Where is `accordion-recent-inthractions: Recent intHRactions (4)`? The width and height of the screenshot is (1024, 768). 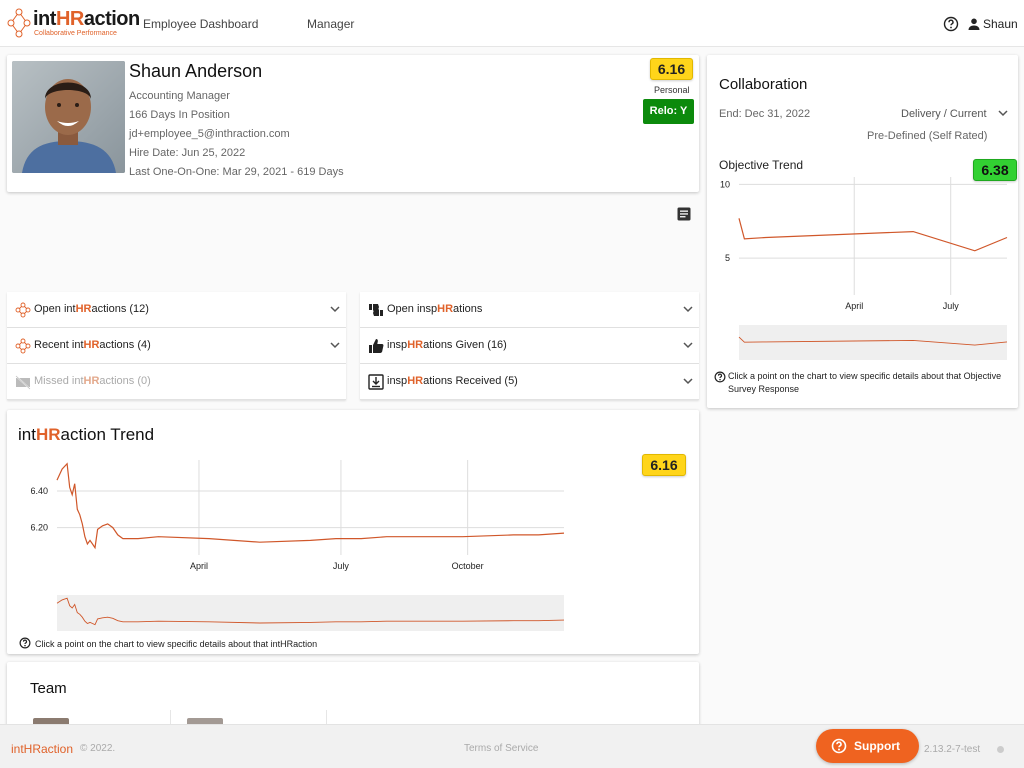
accordion-recent-inthractions: Recent intHRactions (4) is located at coordinates (176, 346).